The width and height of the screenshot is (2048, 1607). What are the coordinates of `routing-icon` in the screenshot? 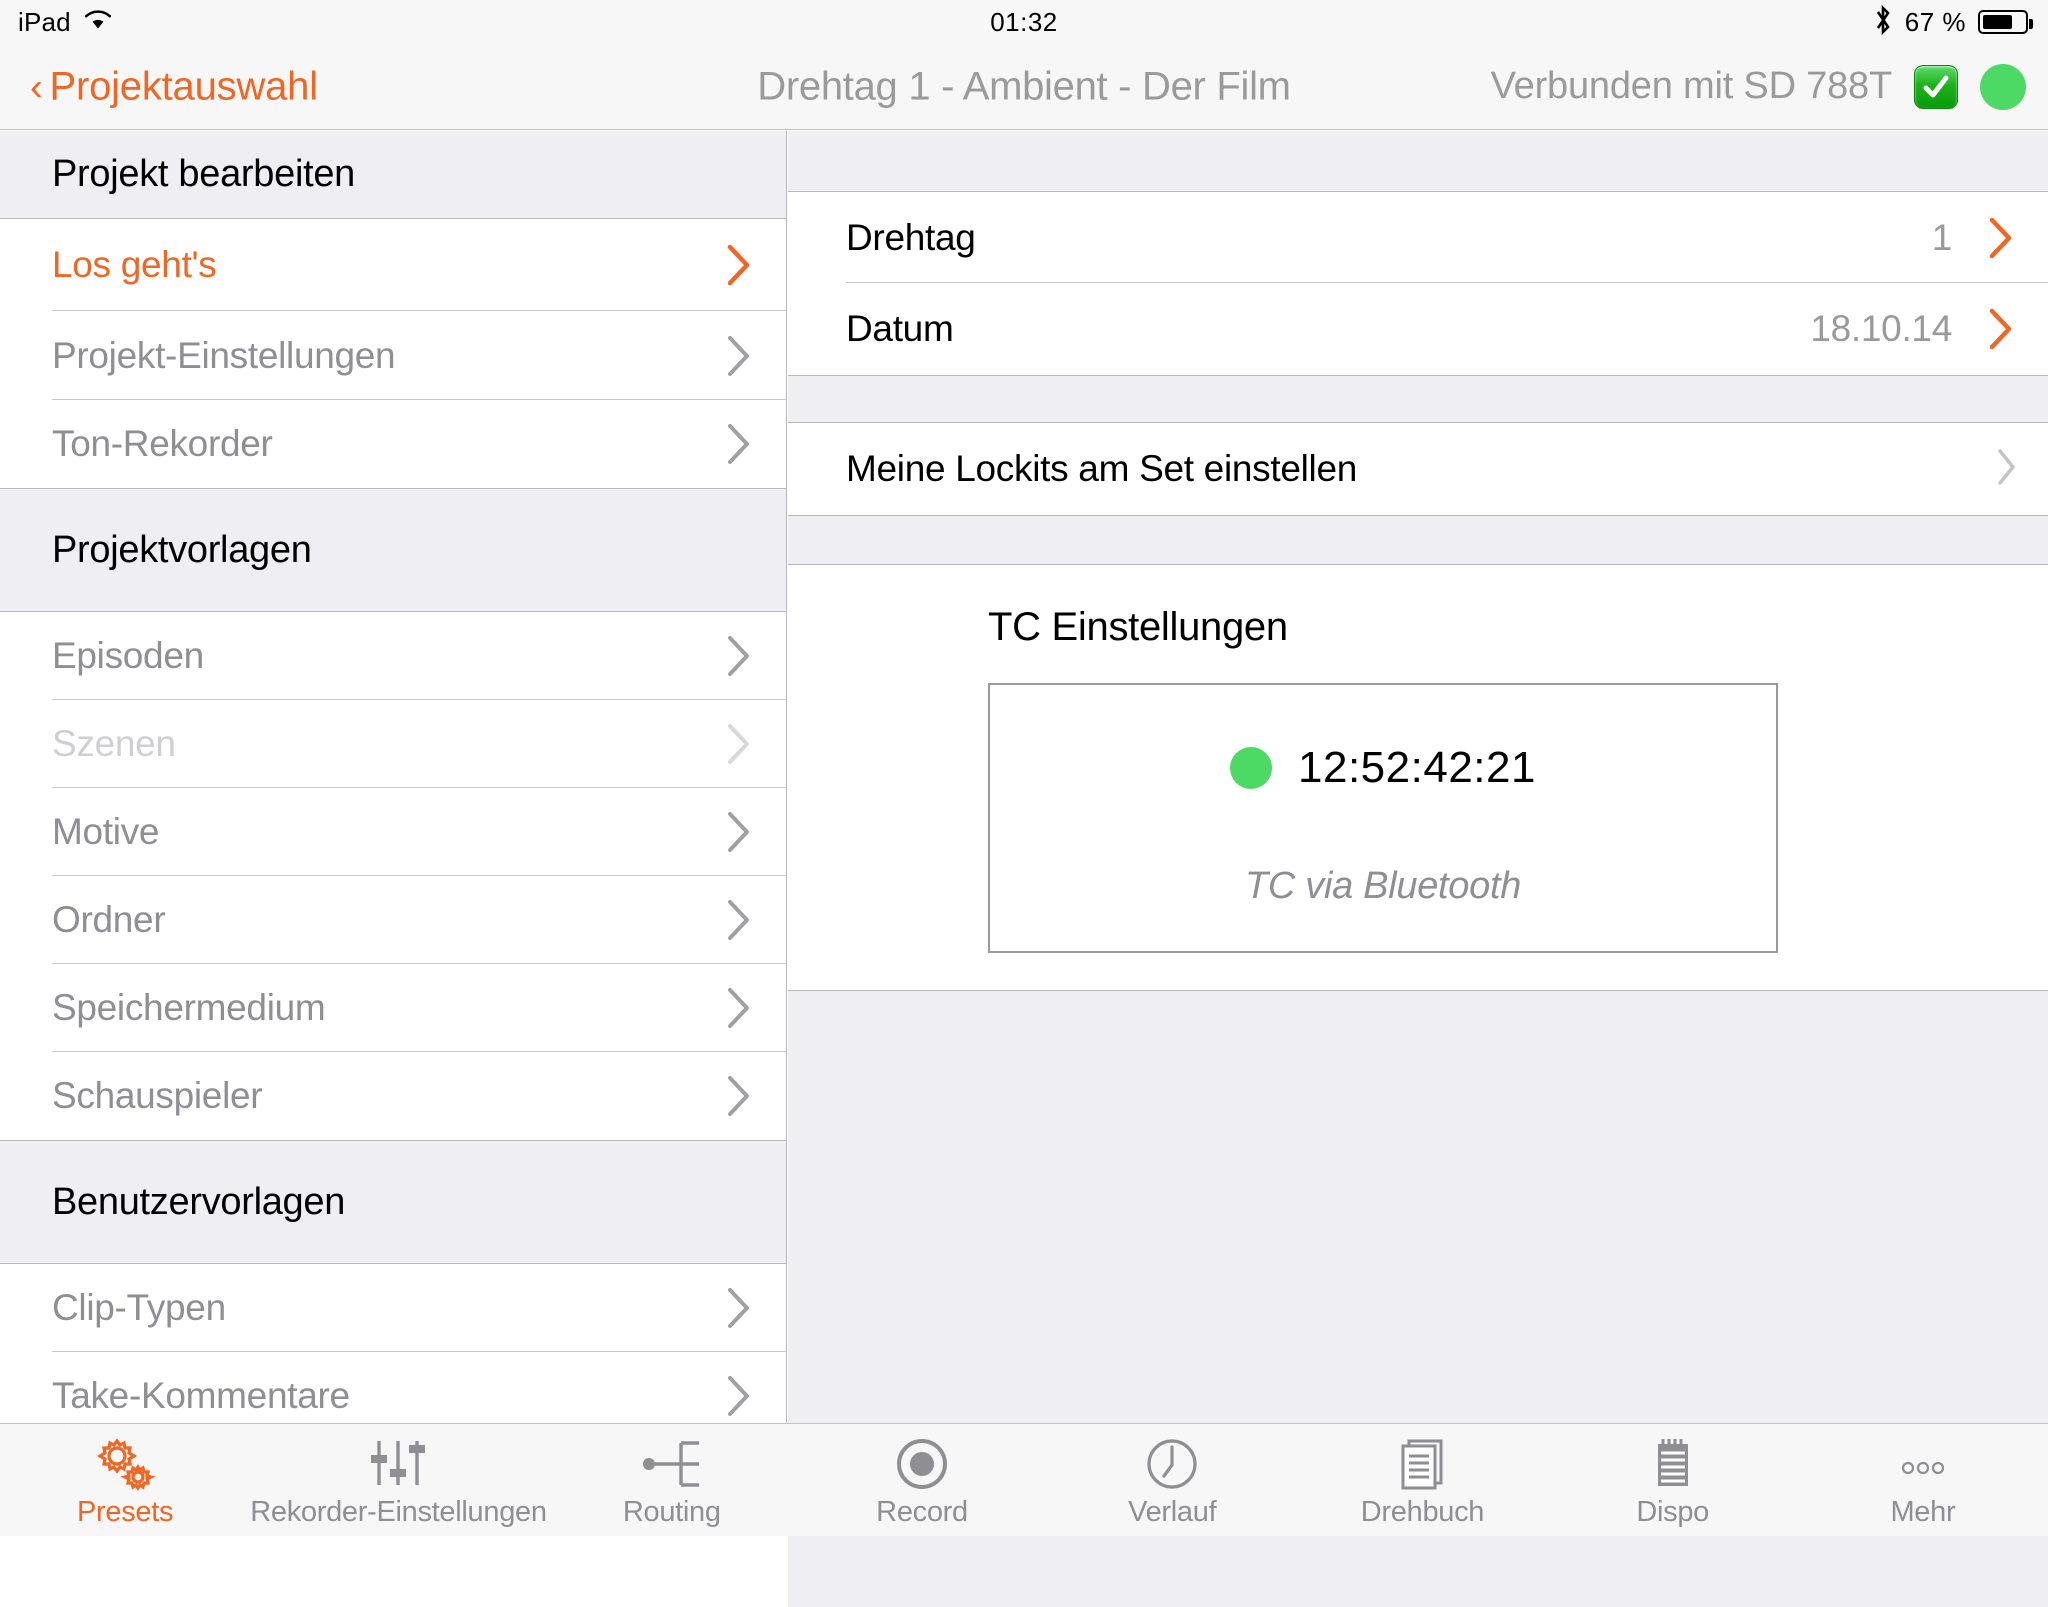 It's located at (672, 1464).